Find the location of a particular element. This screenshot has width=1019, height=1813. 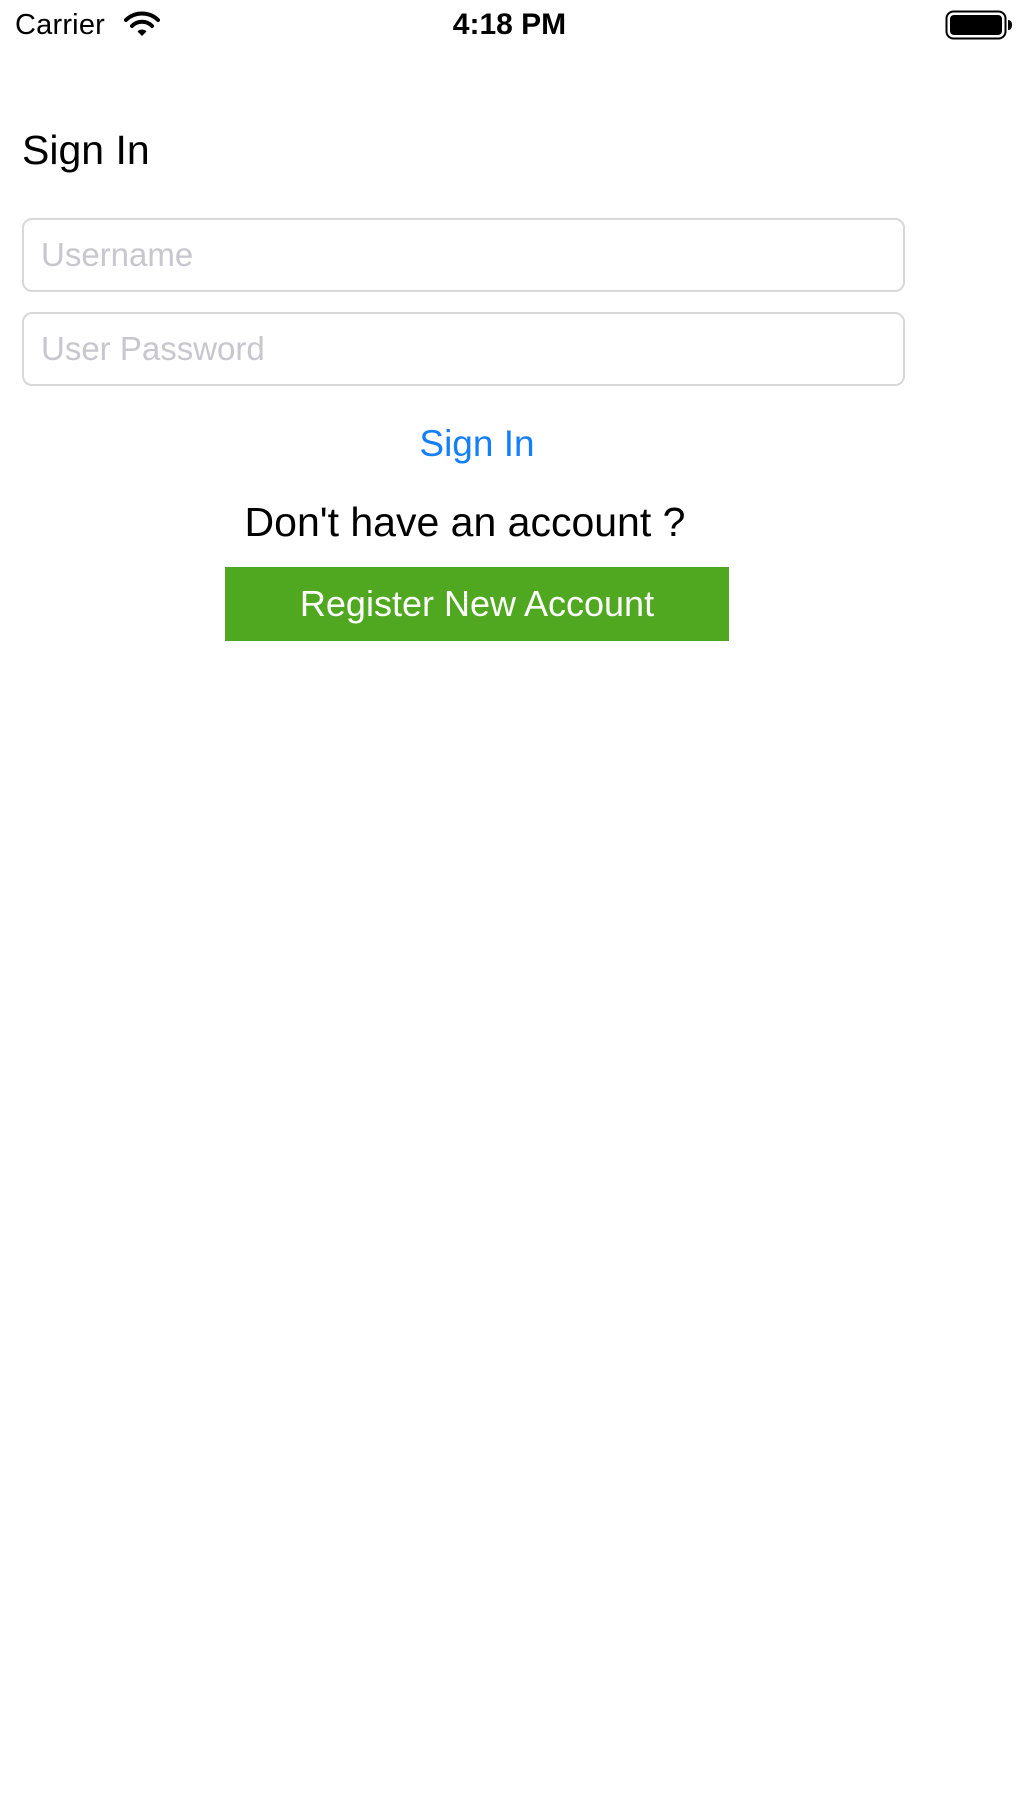

register-new-account-button: Register New Account is located at coordinates (477, 604).